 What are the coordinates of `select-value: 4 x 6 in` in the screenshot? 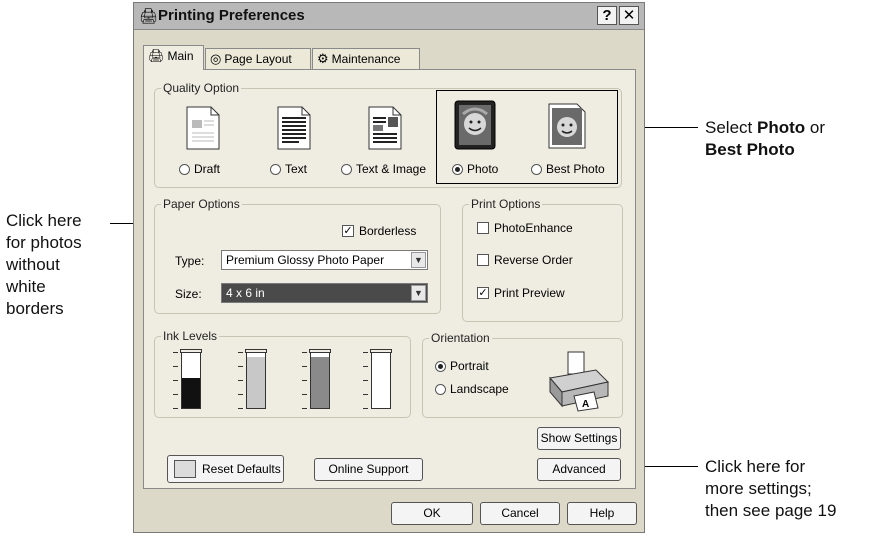 It's located at (245, 293).